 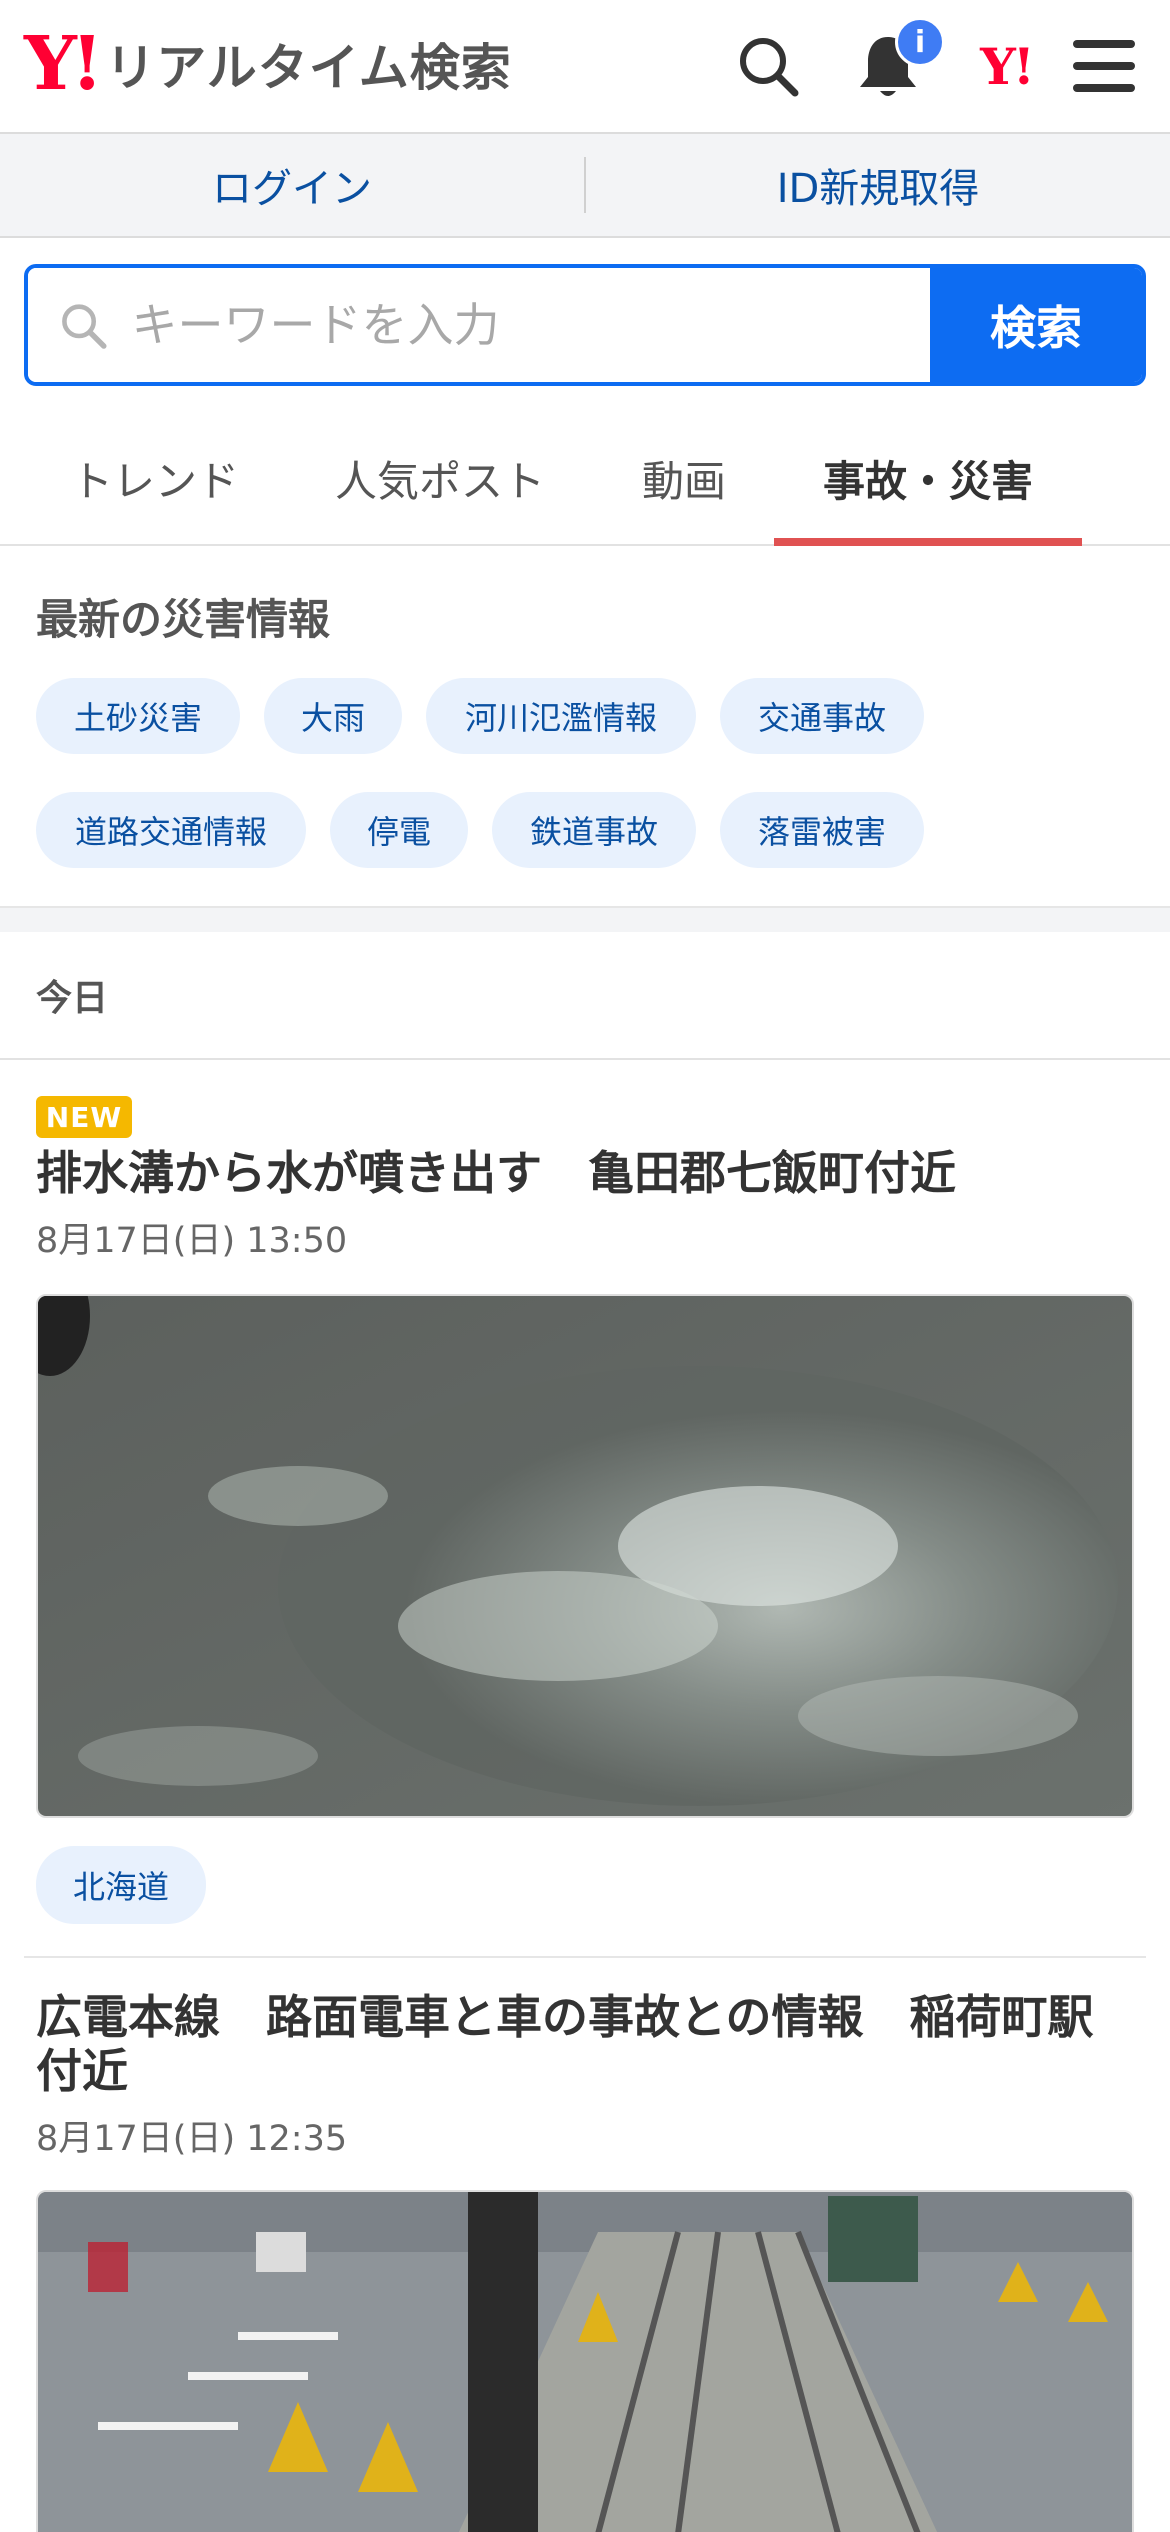 What do you see at coordinates (192, 1241) in the screenshot?
I see `article-timestamp: 8月17日(日) 13:50` at bounding box center [192, 1241].